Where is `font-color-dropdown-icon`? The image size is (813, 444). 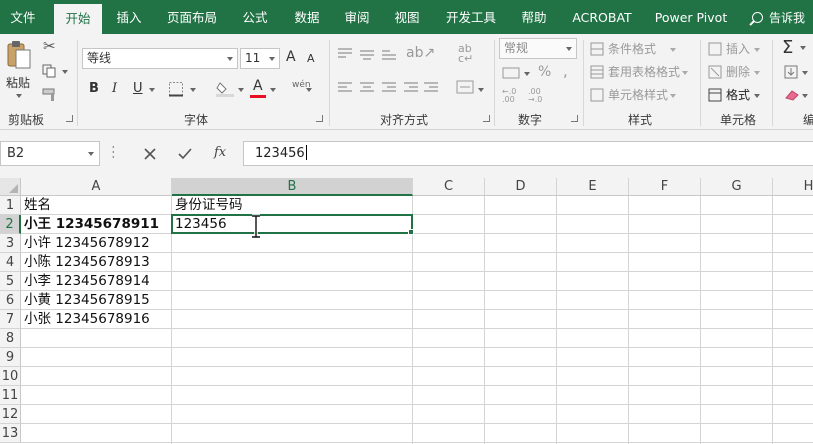
font-color-dropdown-icon is located at coordinates (273, 90).